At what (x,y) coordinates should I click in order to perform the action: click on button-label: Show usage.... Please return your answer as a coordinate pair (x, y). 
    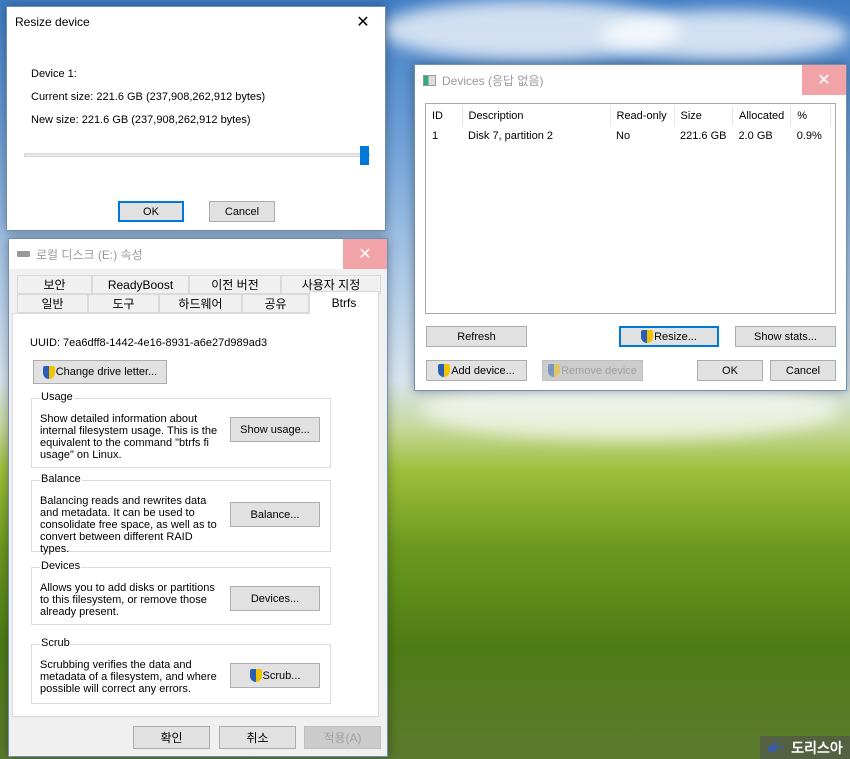
    Looking at the image, I should click on (275, 429).